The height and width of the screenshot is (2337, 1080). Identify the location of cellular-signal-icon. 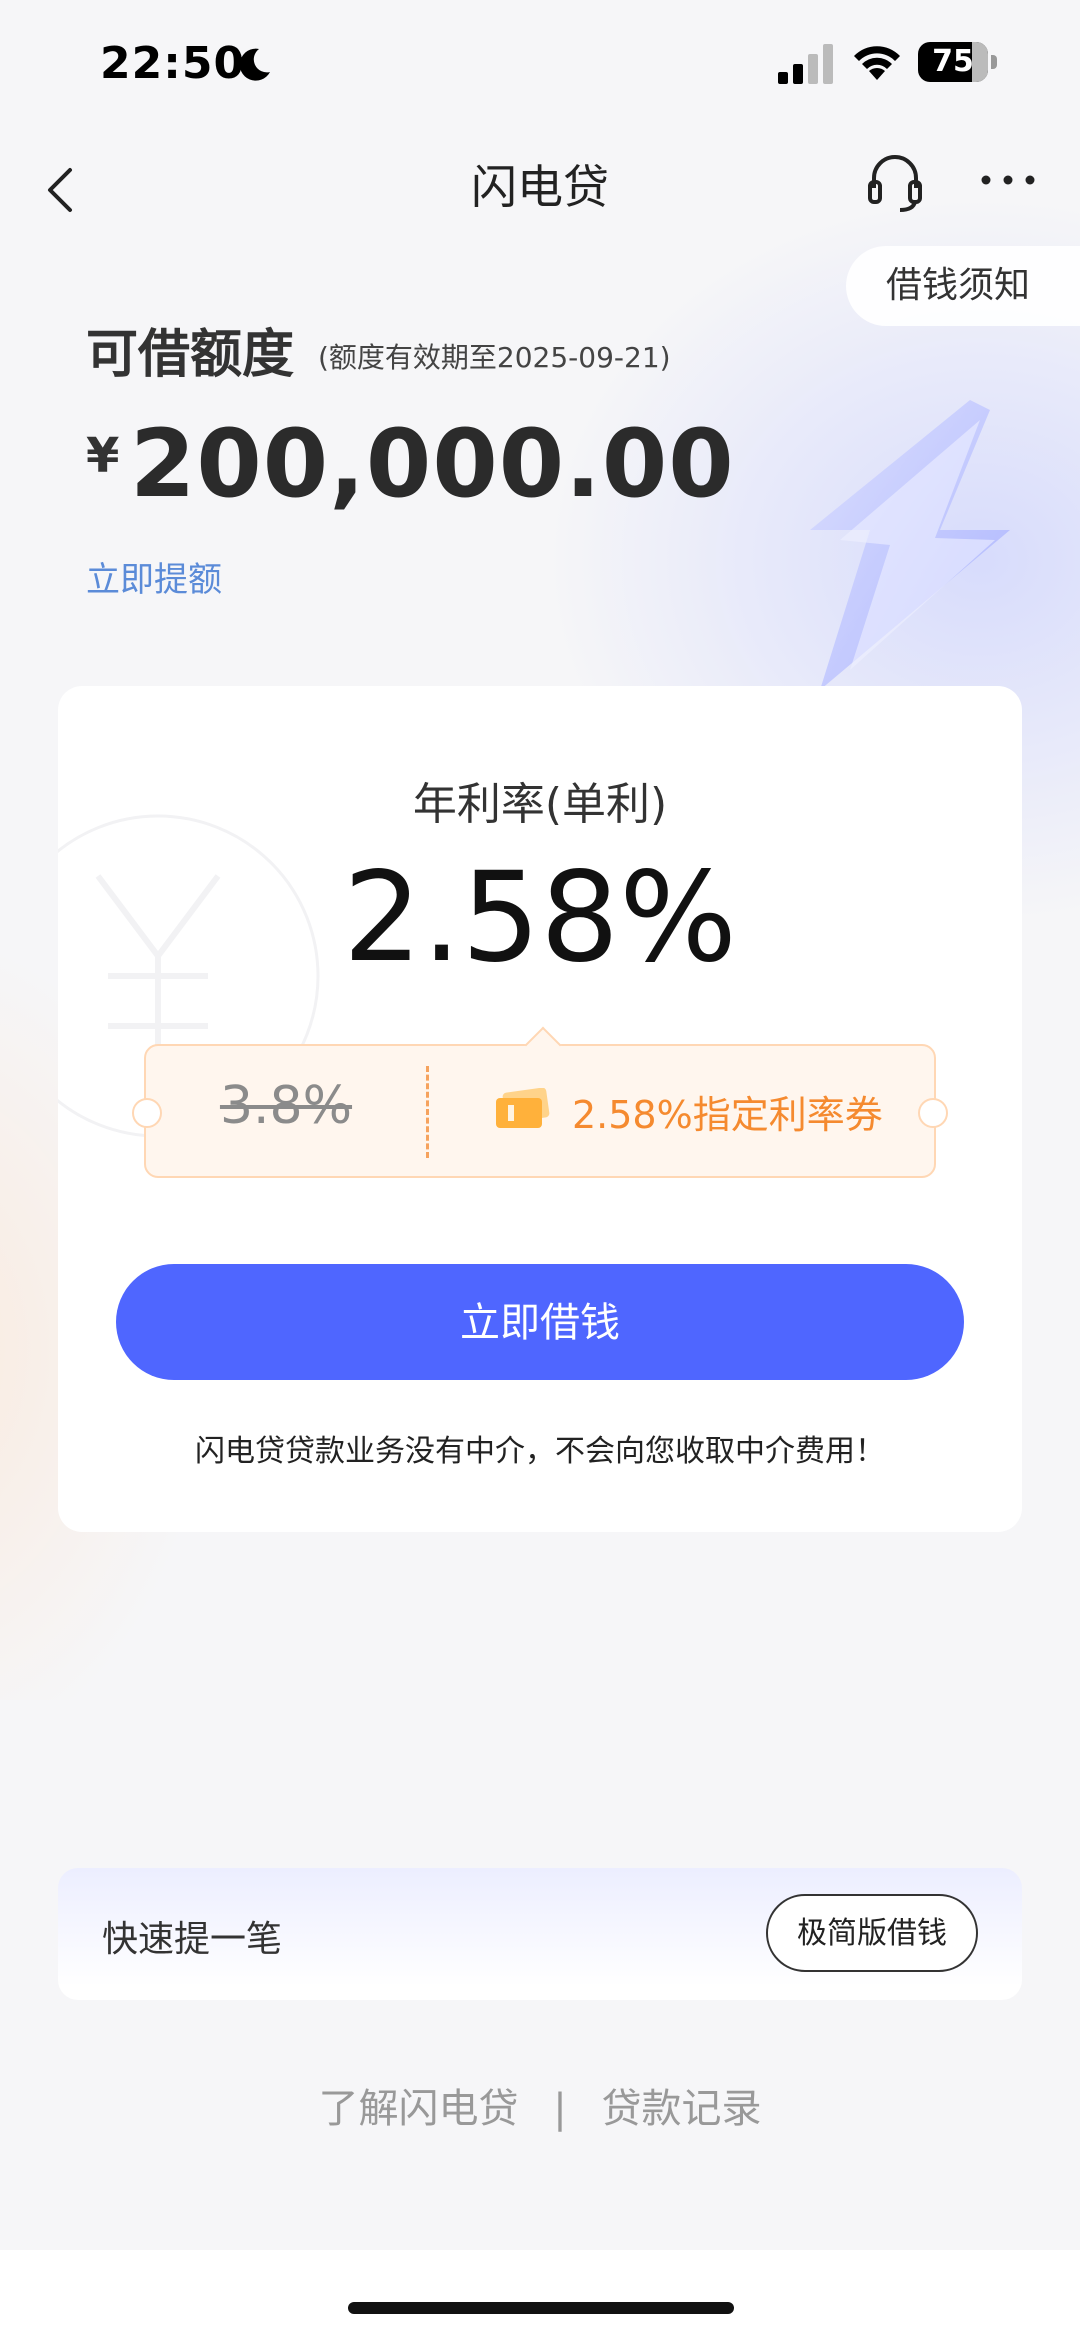
(805, 64).